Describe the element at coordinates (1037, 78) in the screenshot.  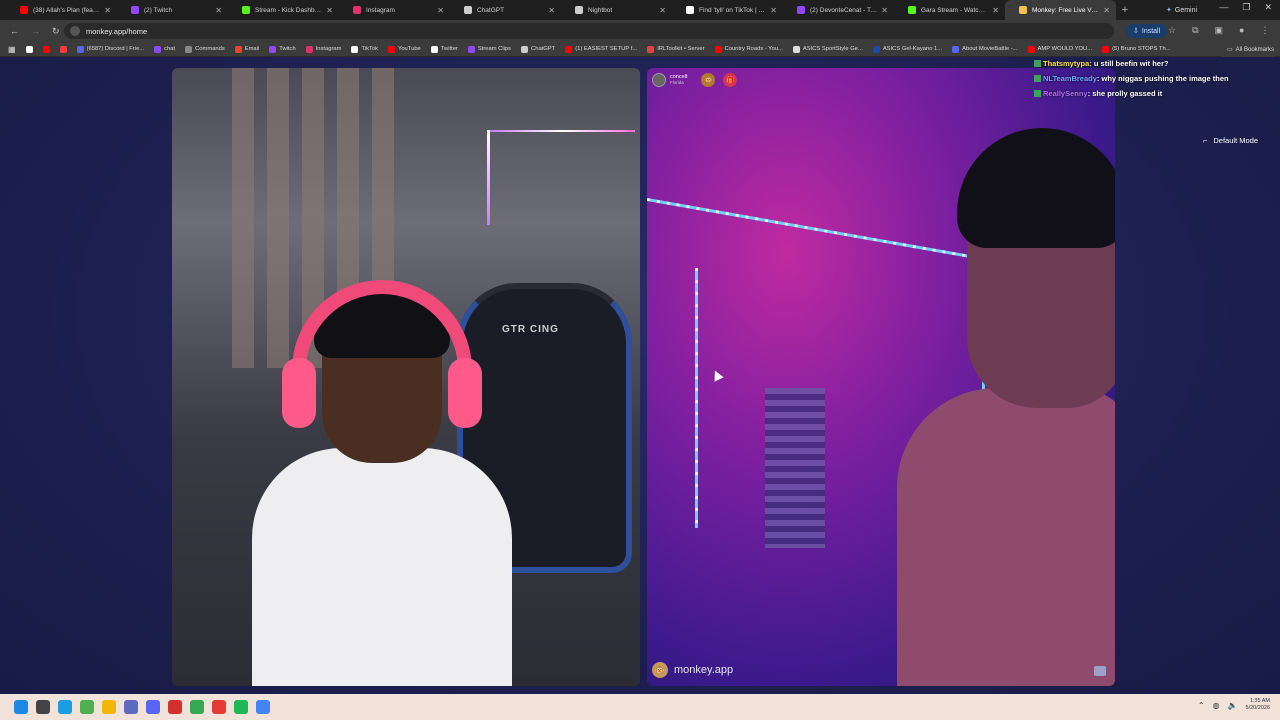
I see `chat-badge-icon` at that location.